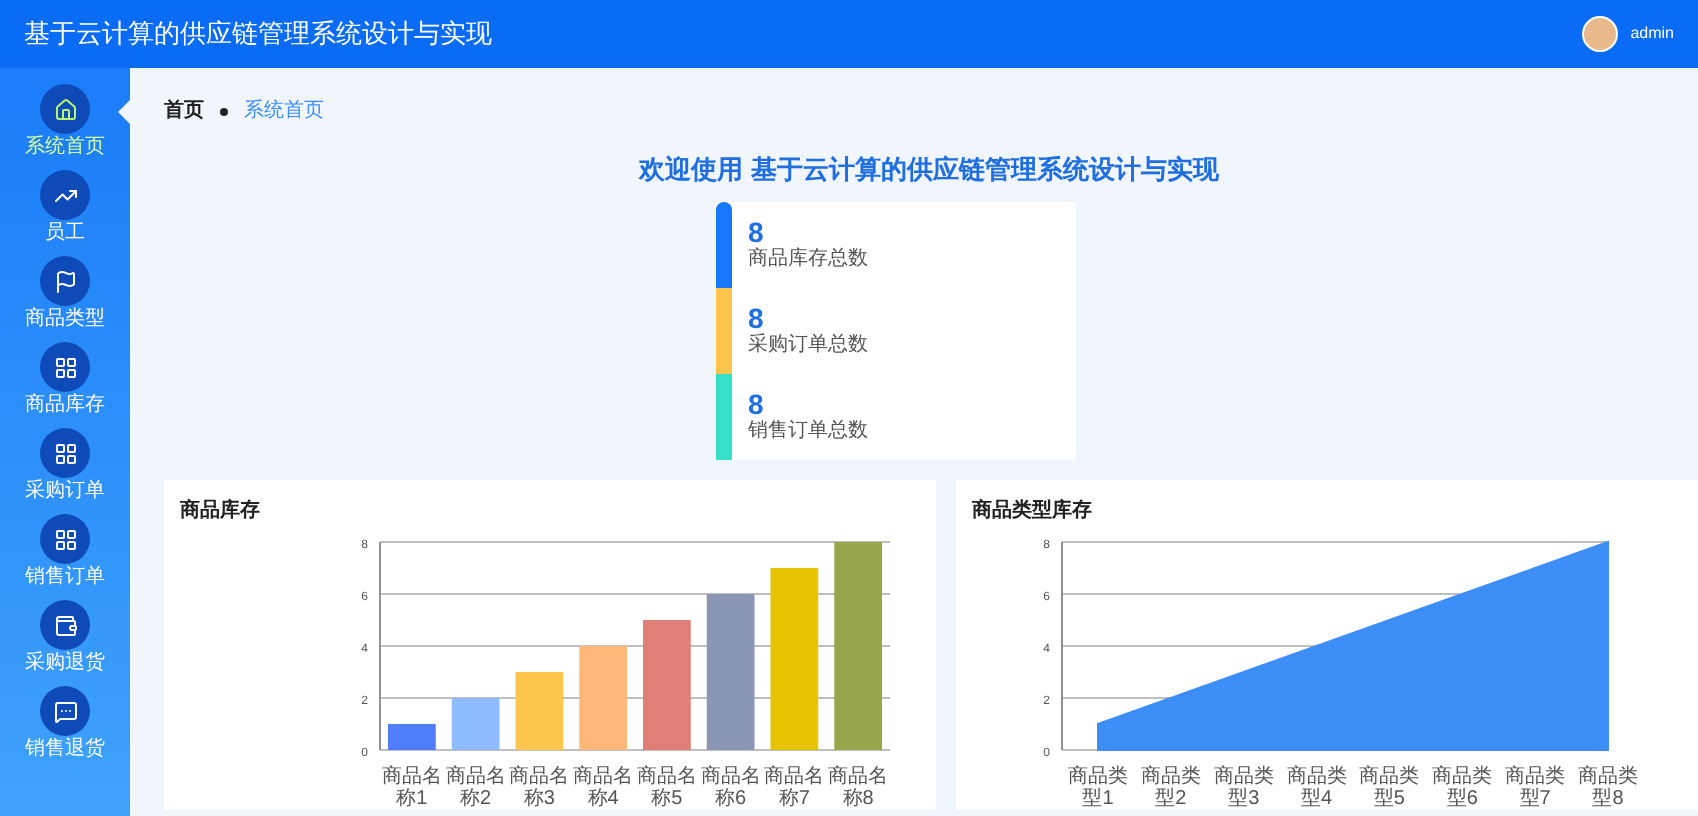  I want to click on breadcrumb-separator-icon, so click(224, 111).